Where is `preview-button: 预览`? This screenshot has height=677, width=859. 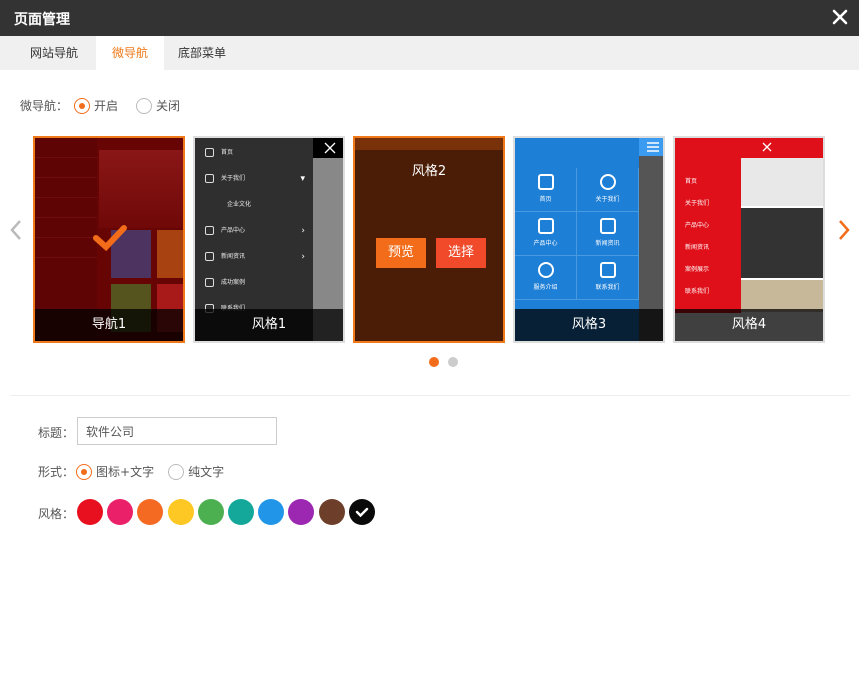 preview-button: 预览 is located at coordinates (401, 253).